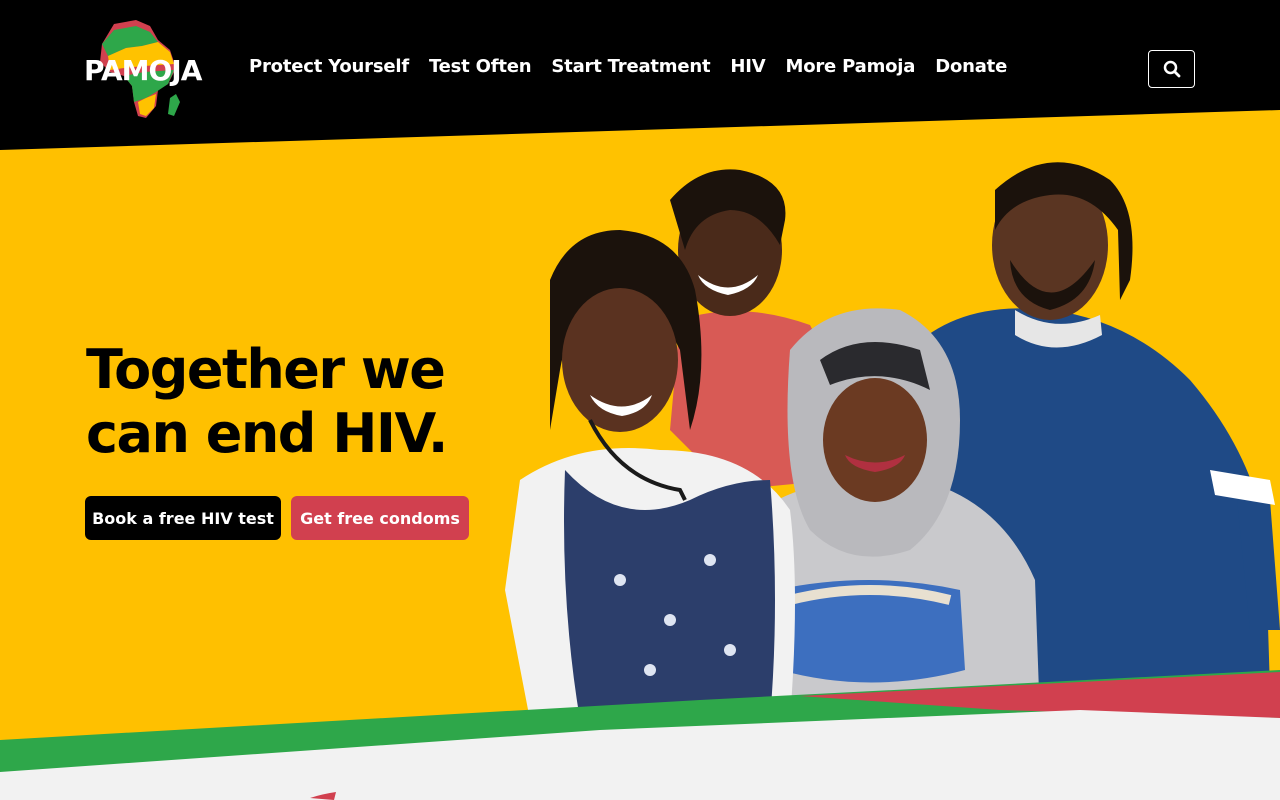  What do you see at coordinates (480, 66) in the screenshot?
I see `nav-test-often: Test Often` at bounding box center [480, 66].